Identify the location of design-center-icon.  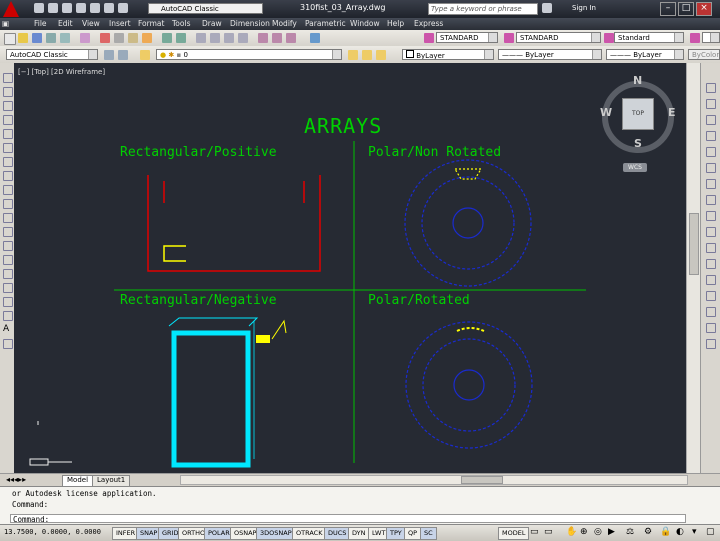
(277, 38).